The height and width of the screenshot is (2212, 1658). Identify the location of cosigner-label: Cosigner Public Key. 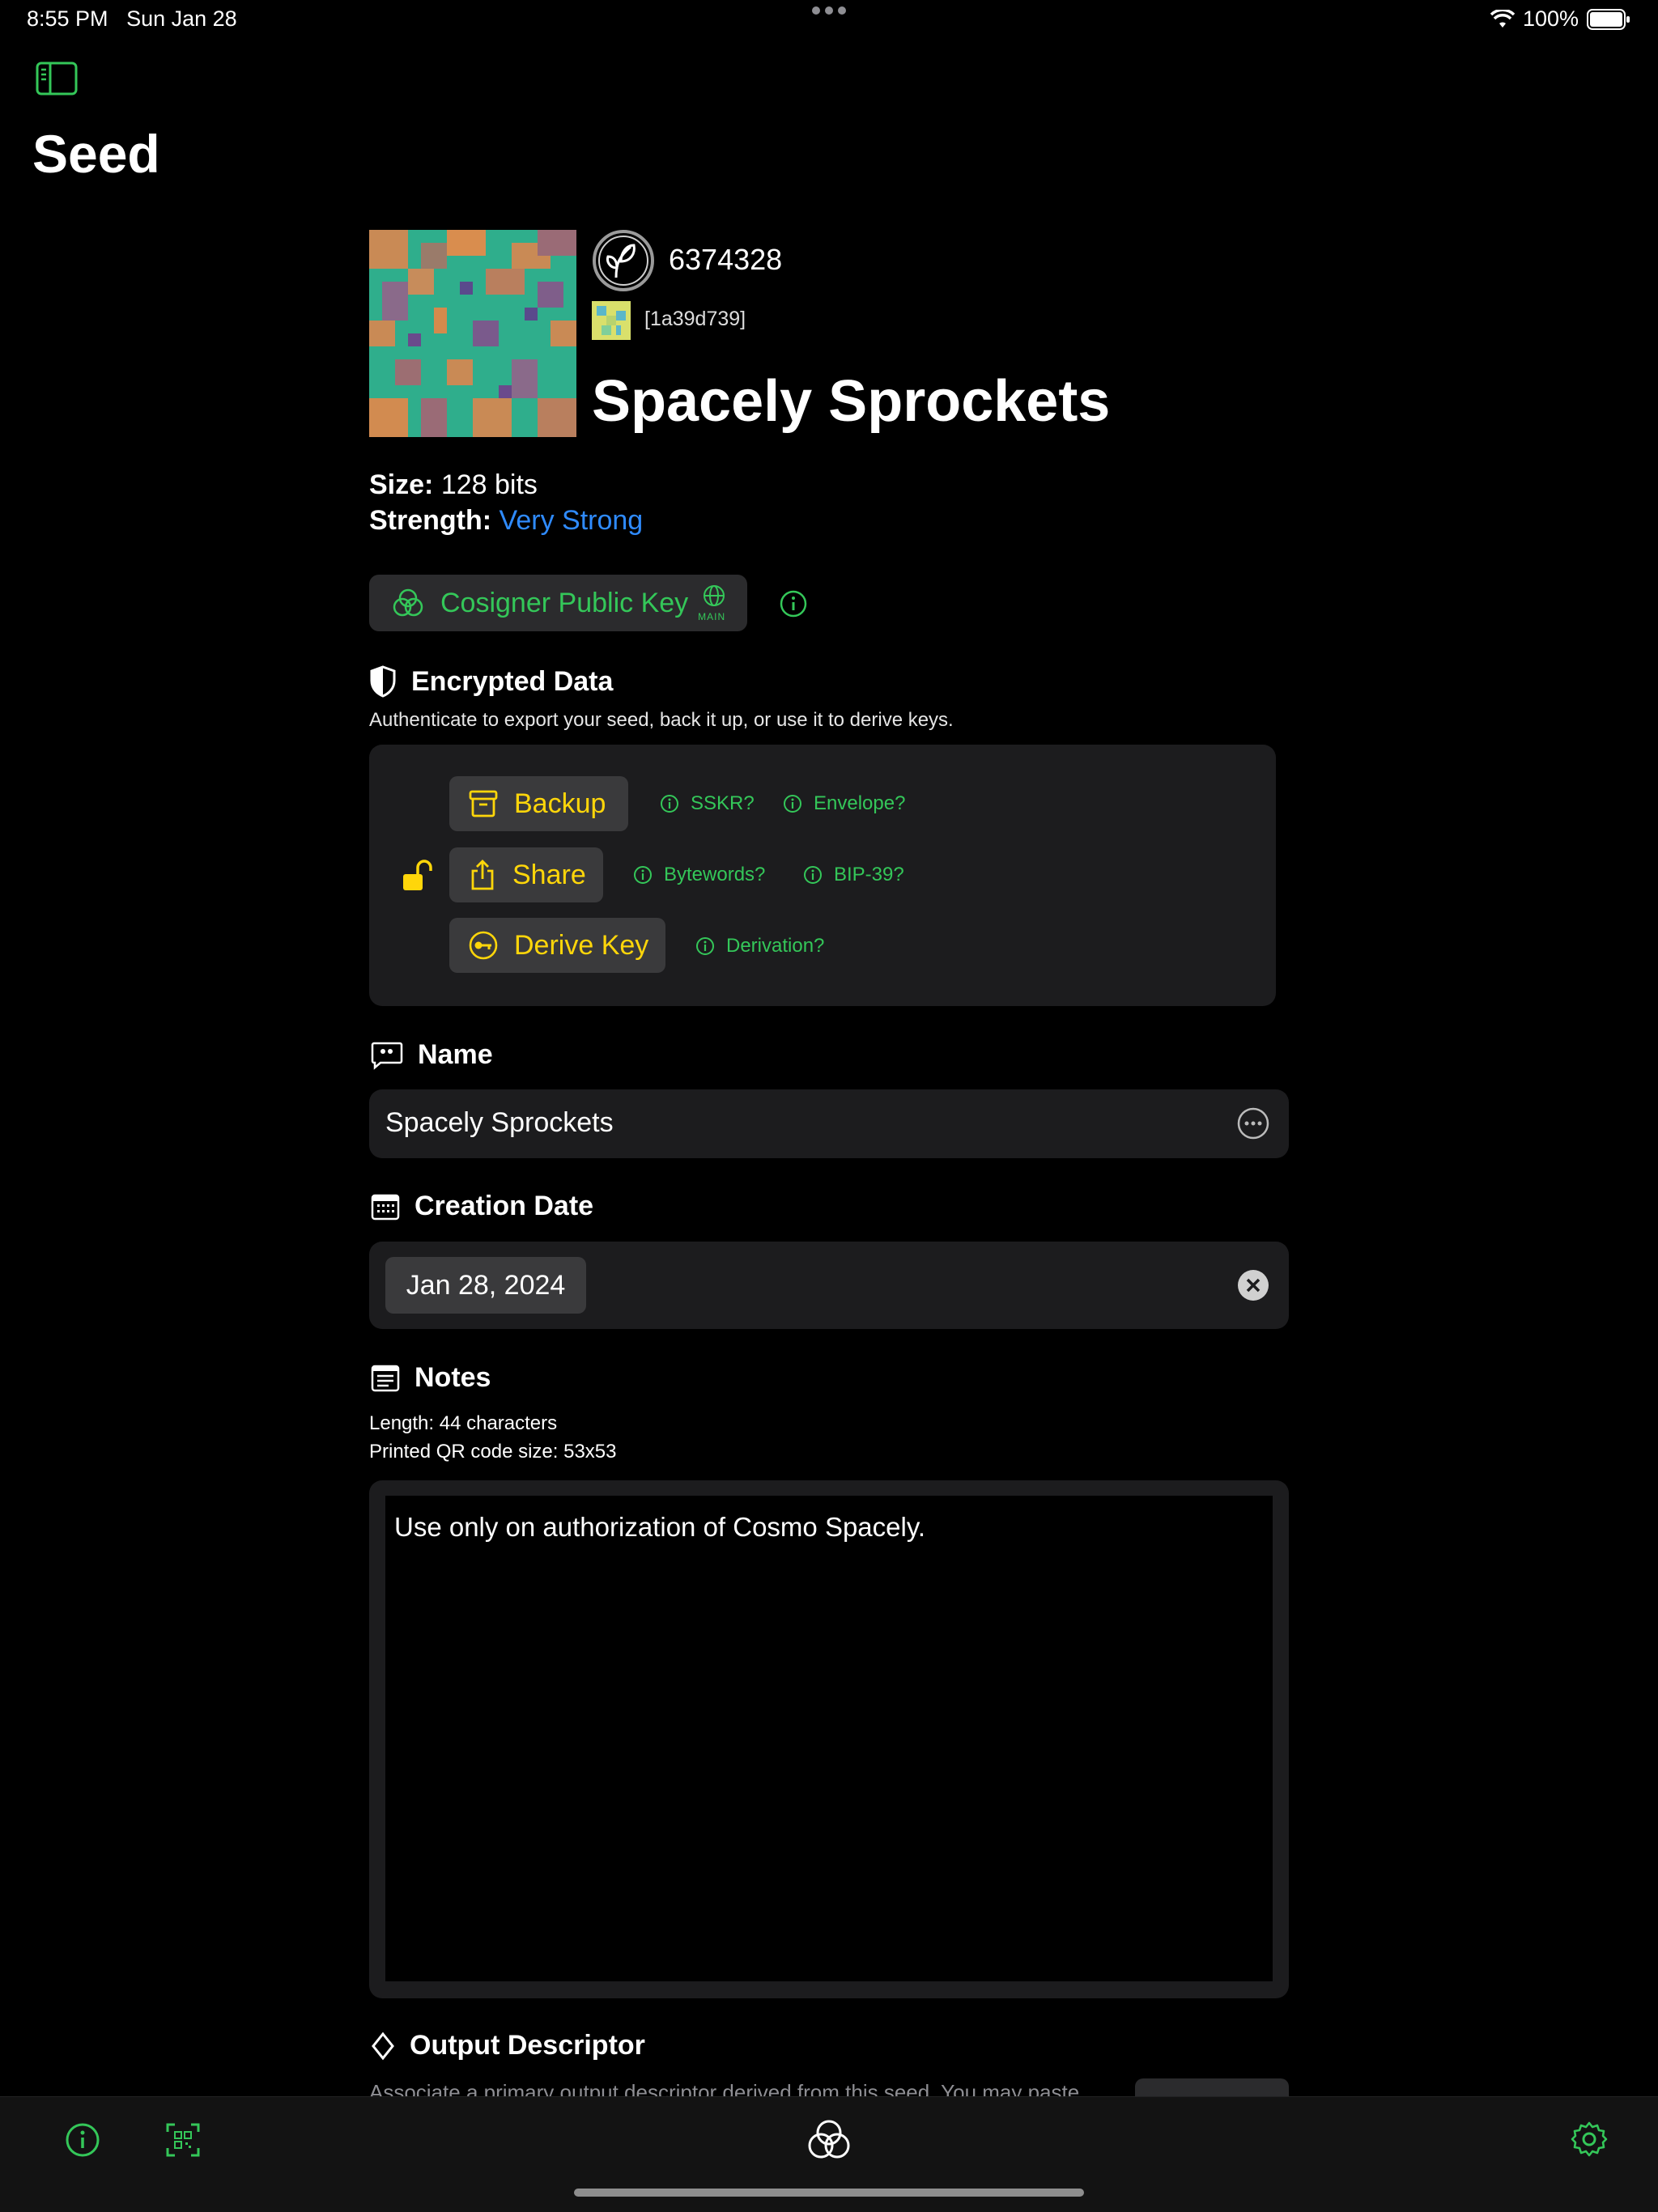
(564, 602).